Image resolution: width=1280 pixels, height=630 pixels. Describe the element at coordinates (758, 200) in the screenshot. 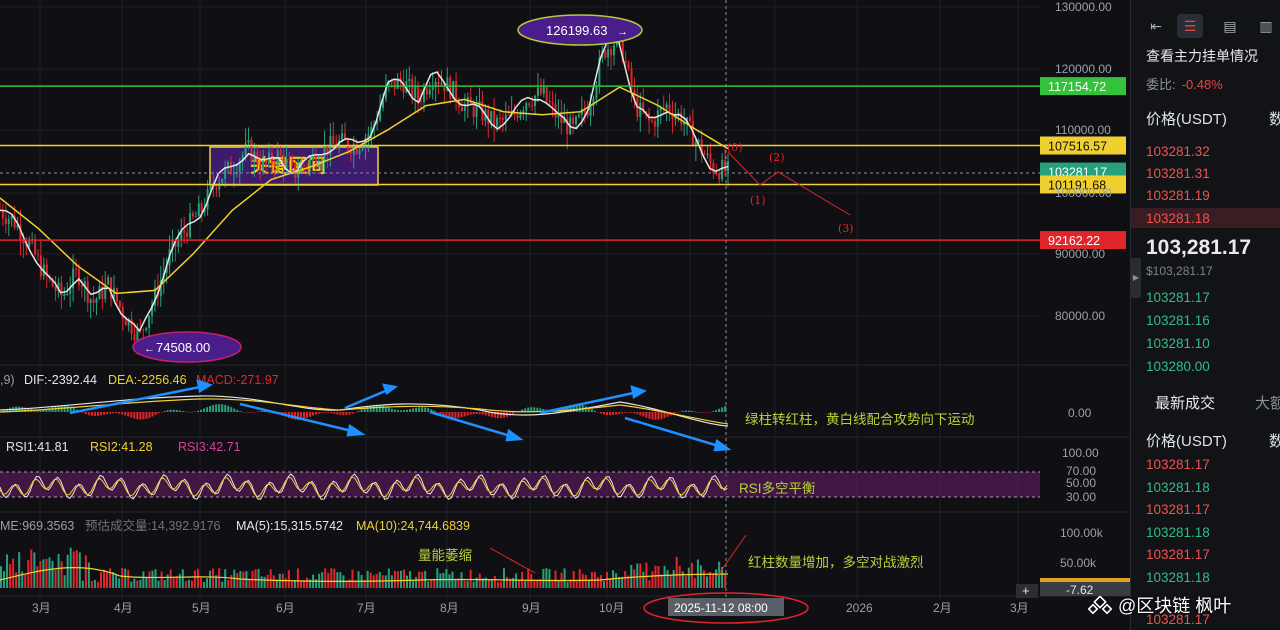

I see `wave-label-1: (1)` at that location.